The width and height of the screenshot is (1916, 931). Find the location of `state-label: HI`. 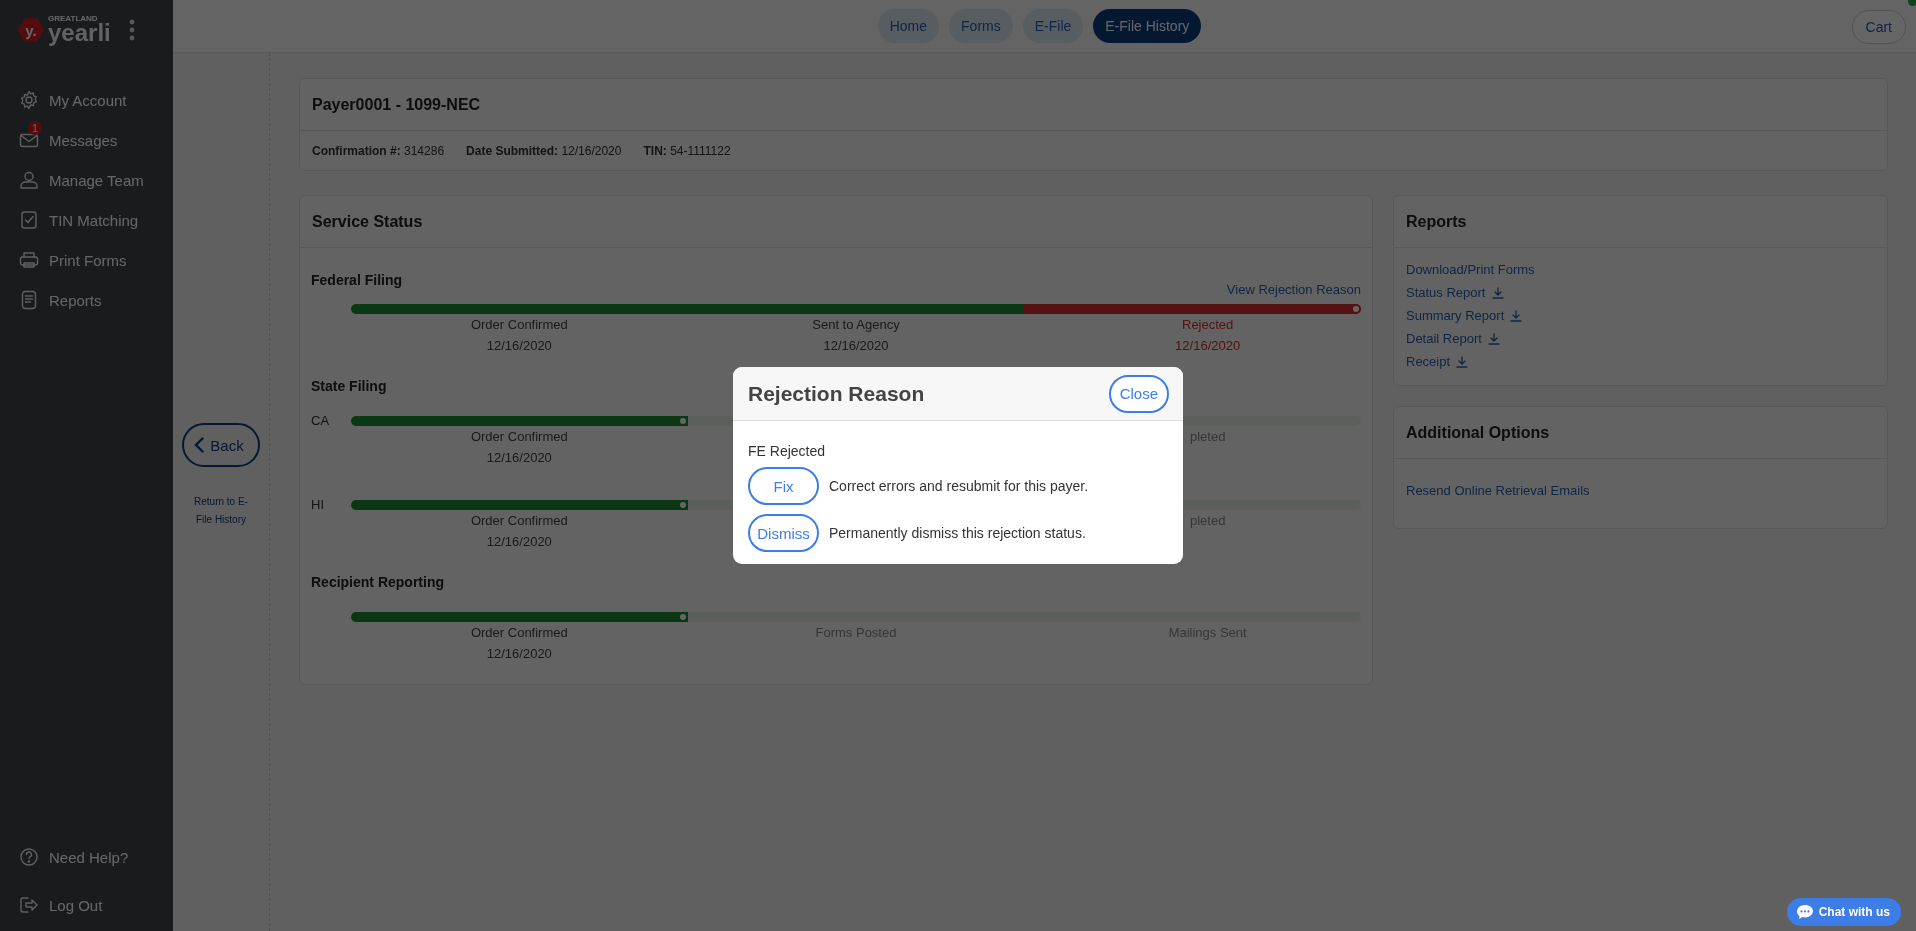

state-label: HI is located at coordinates (317, 504).